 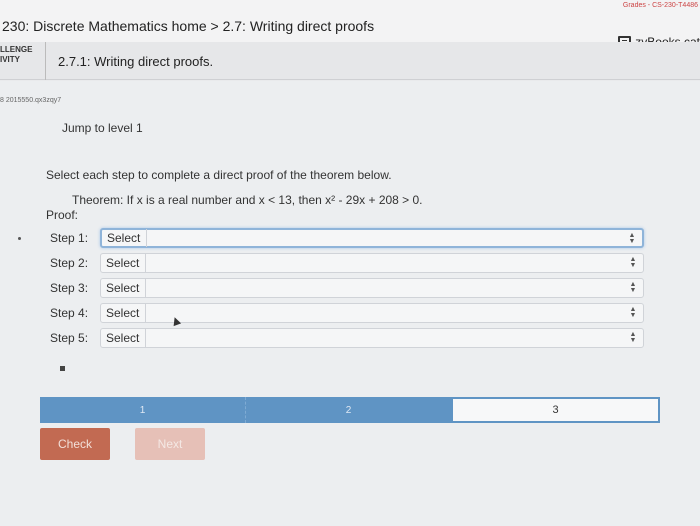 I want to click on step-label: Step 3:, so click(x=69, y=288).